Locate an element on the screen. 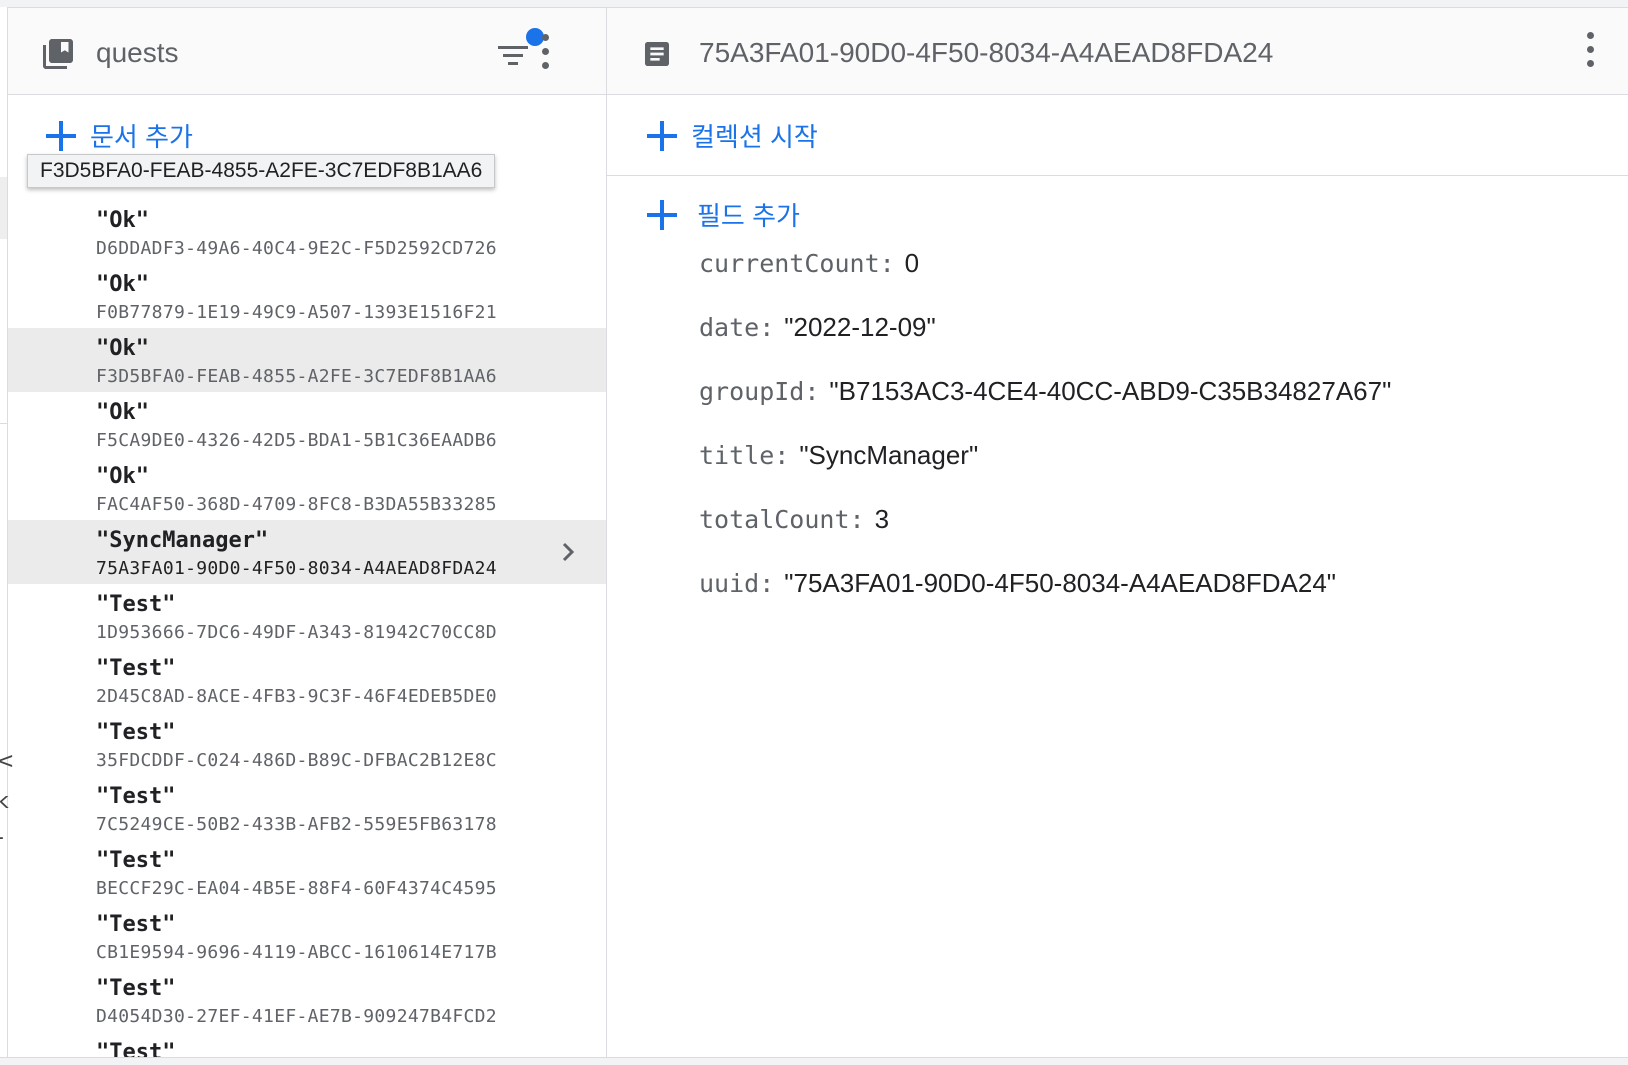 This screenshot has width=1628, height=1065. document-id: D6DDADF3-49A6-40C4-9E2C-F5D2592CD726 is located at coordinates (296, 248).